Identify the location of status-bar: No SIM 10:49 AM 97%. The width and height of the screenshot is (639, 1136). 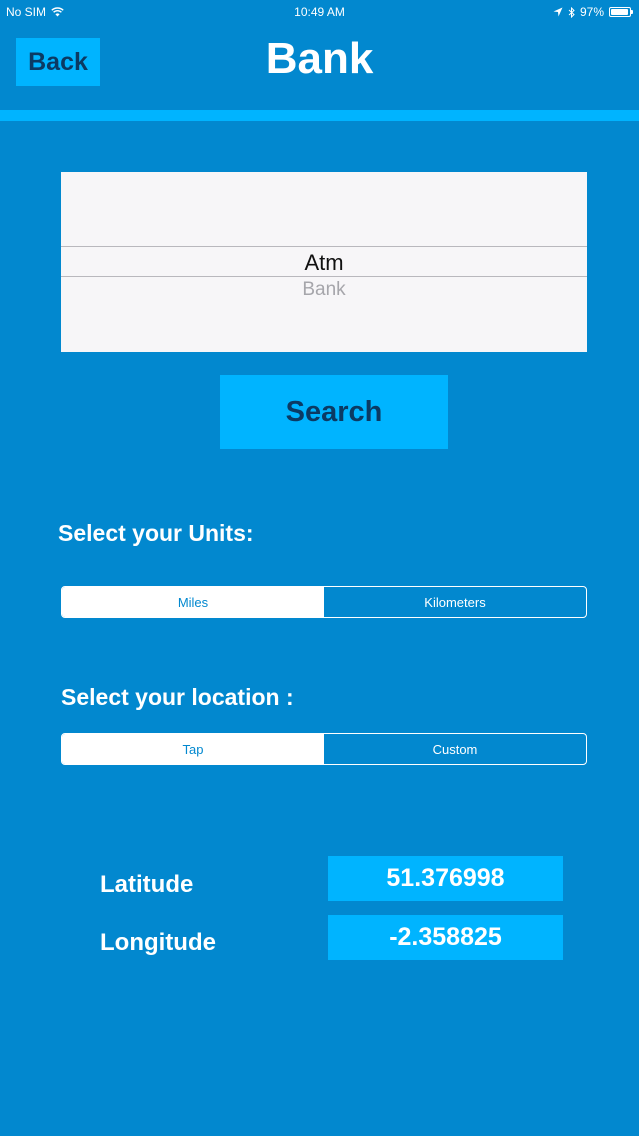
(319, 12).